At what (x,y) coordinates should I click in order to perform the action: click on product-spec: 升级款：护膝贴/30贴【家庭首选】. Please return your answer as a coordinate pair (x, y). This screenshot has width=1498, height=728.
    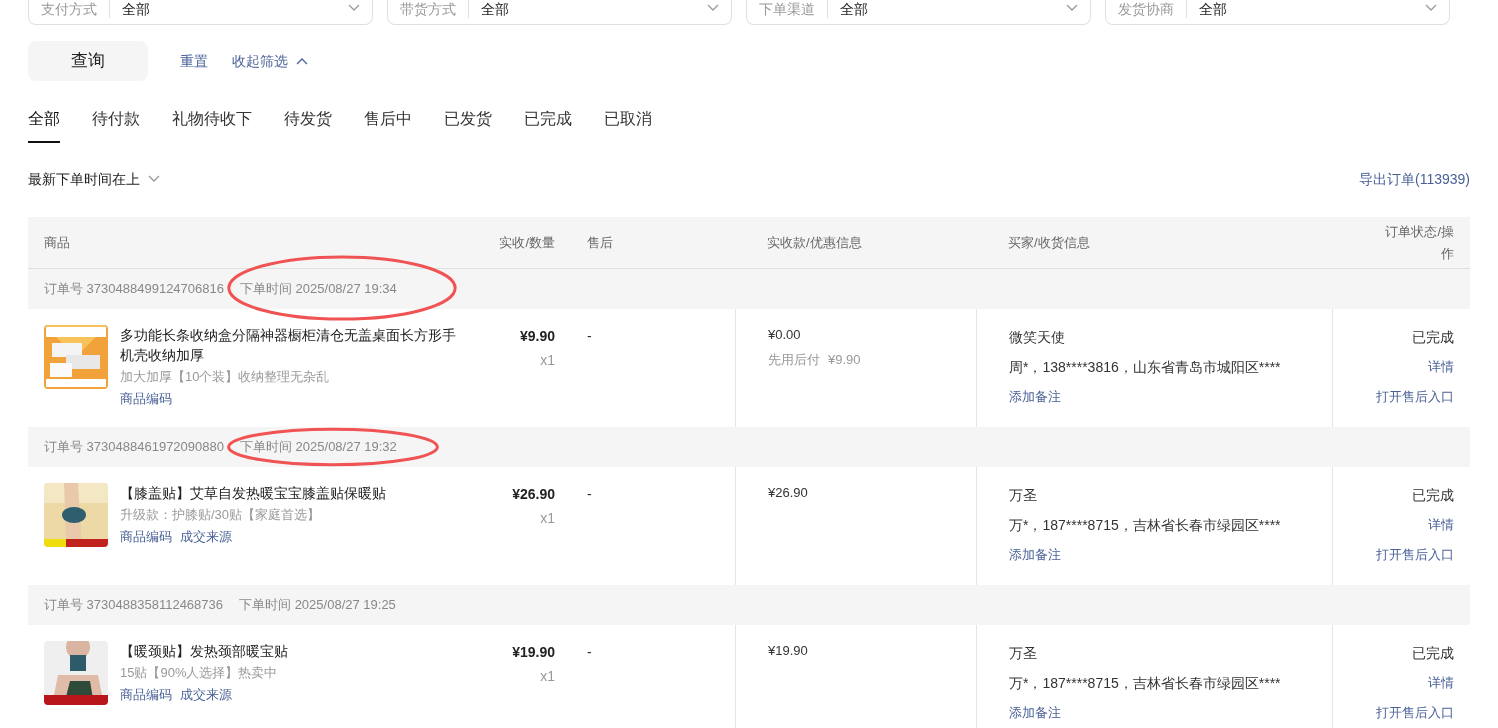
    Looking at the image, I should click on (221, 515).